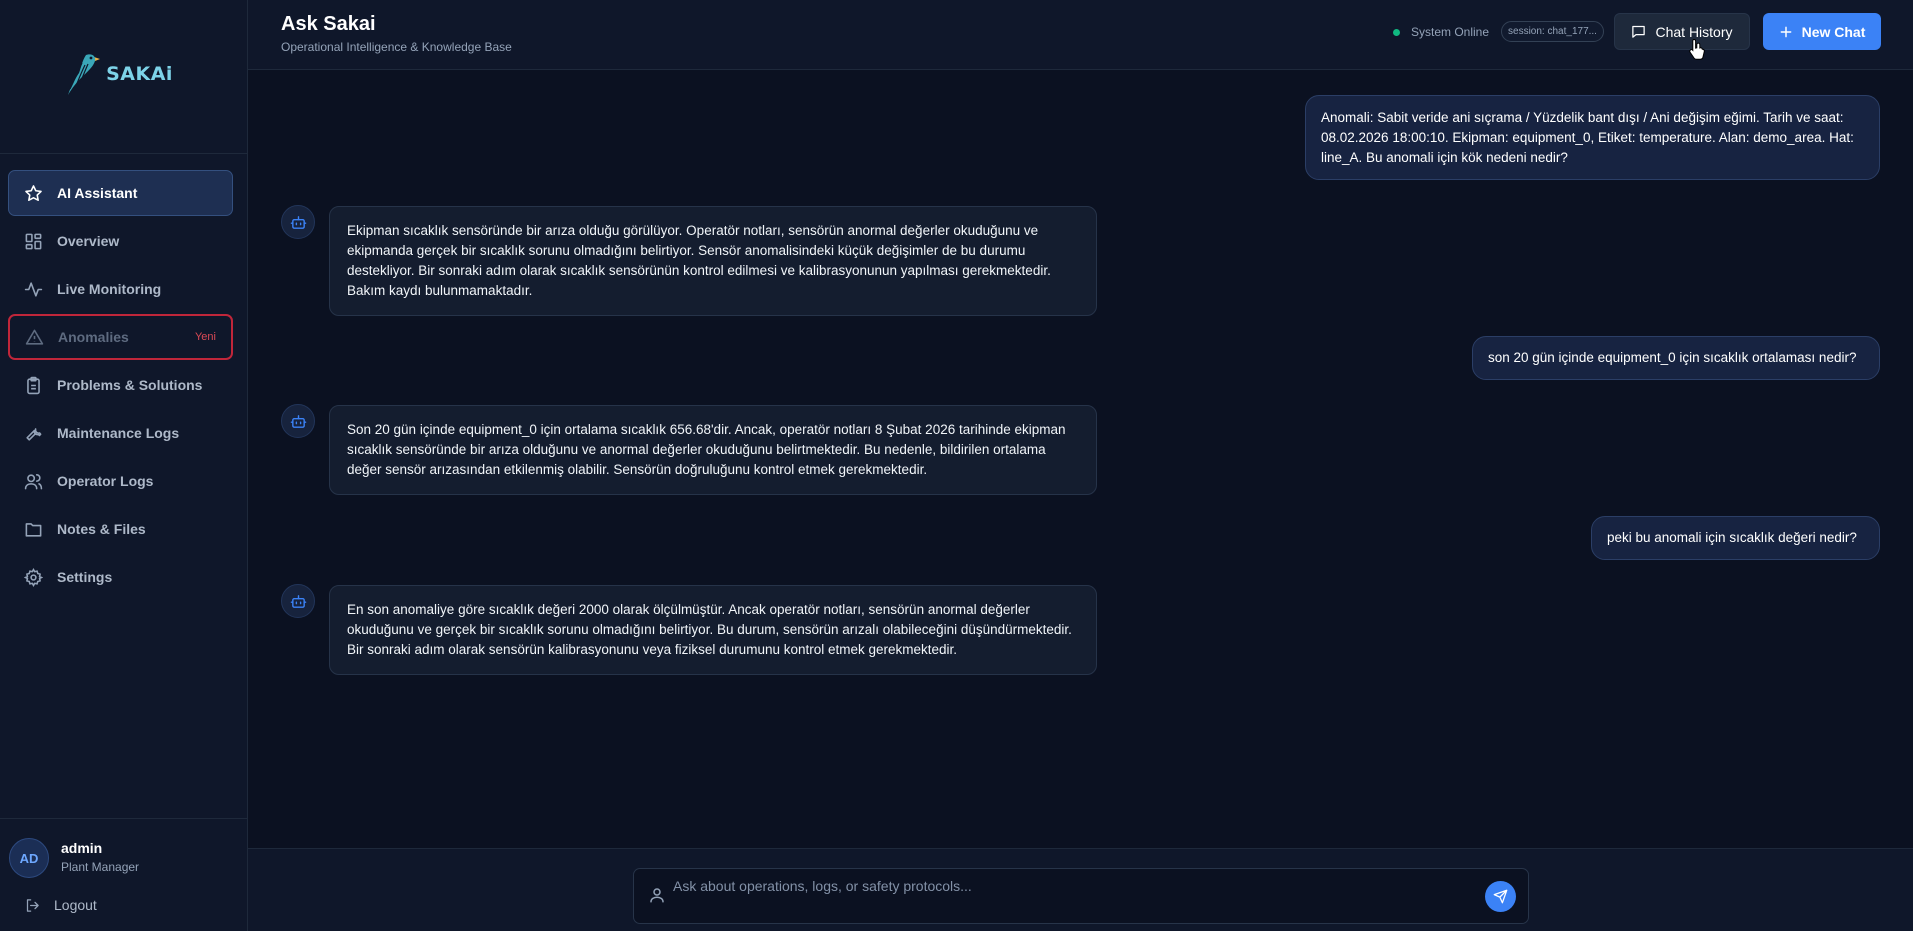  What do you see at coordinates (1063, 886) in the screenshot?
I see `message-input` at bounding box center [1063, 886].